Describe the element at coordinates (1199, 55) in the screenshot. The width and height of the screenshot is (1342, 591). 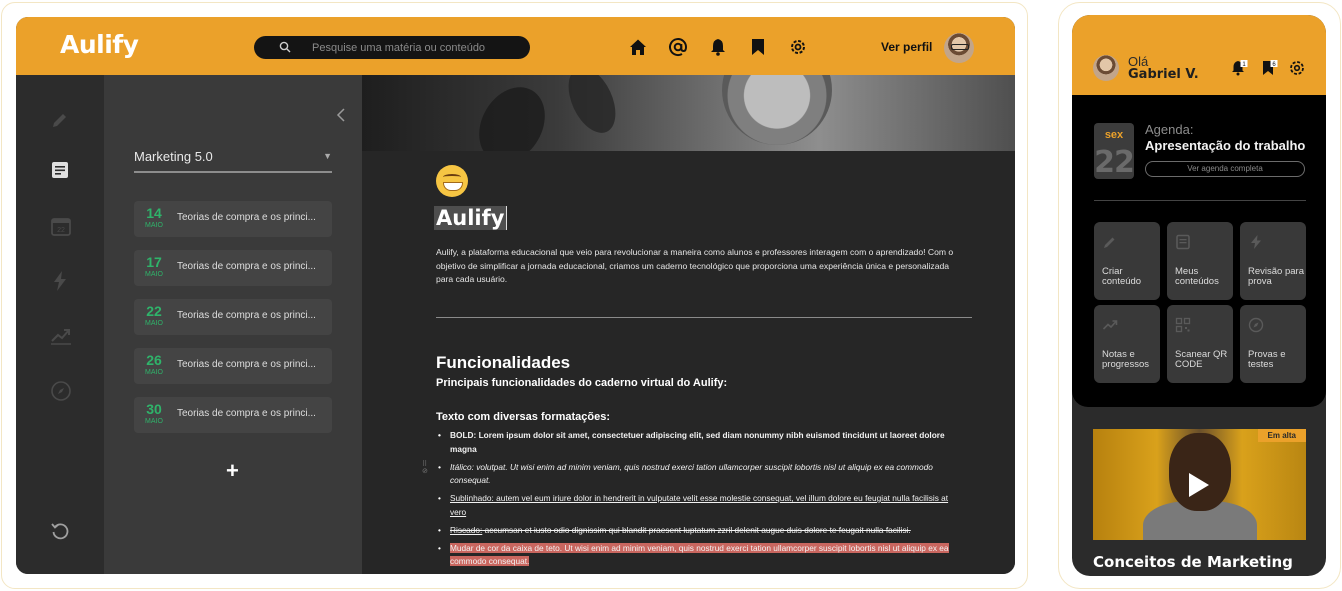
I see `mobile-header: Olá Gabriel V. 1 6` at that location.